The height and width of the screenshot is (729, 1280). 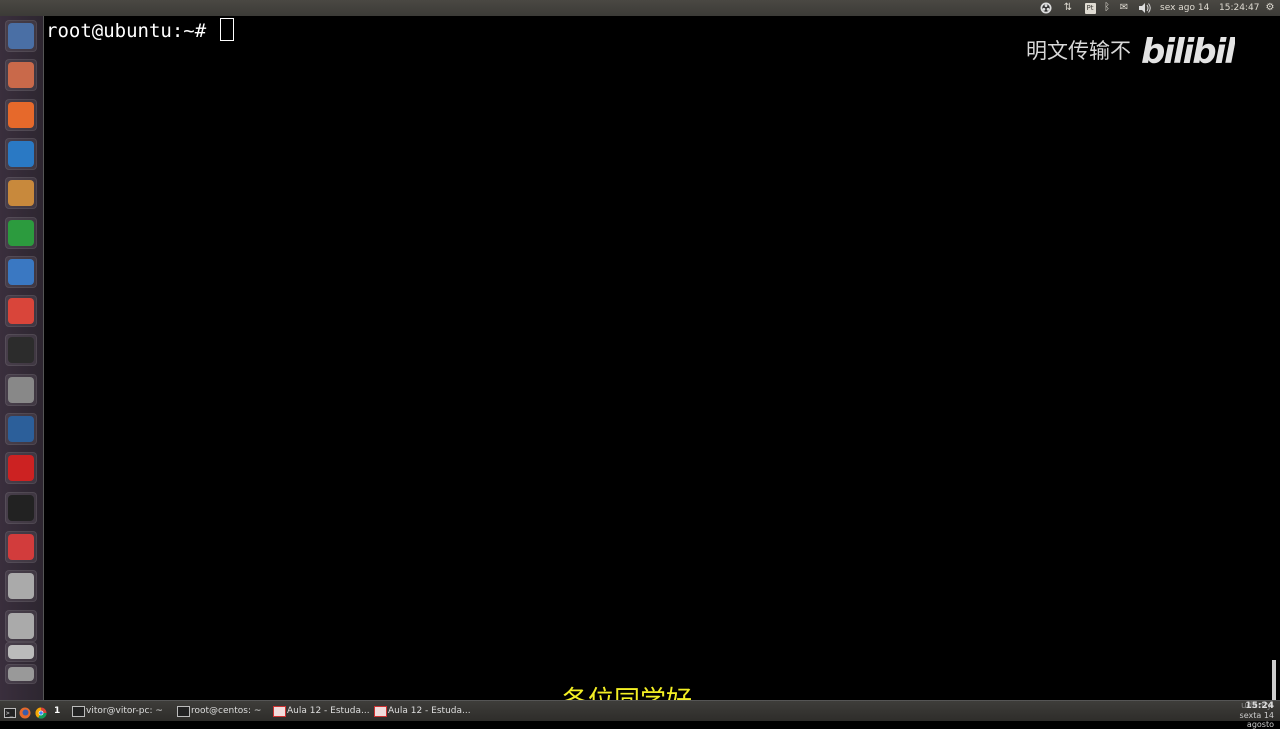 I want to click on terminal-launcher-icon: >_, so click(x=10, y=711).